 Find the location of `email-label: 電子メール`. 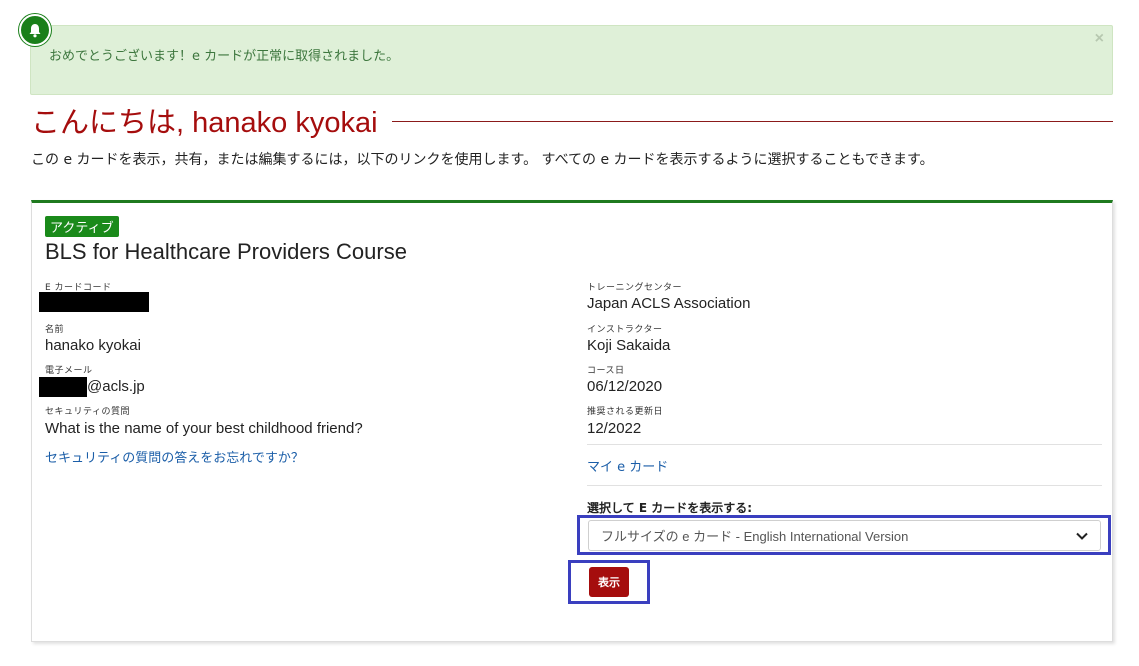

email-label: 電子メール is located at coordinates (69, 371).